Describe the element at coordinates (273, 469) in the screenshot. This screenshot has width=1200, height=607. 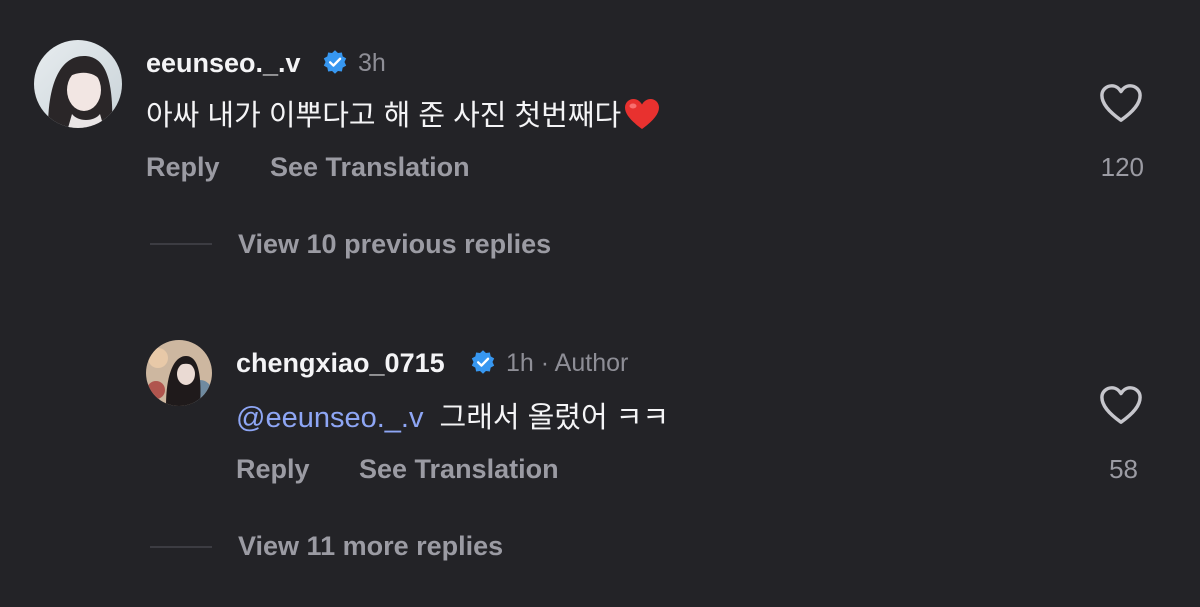
I see `reply-reply-button: Reply` at that location.